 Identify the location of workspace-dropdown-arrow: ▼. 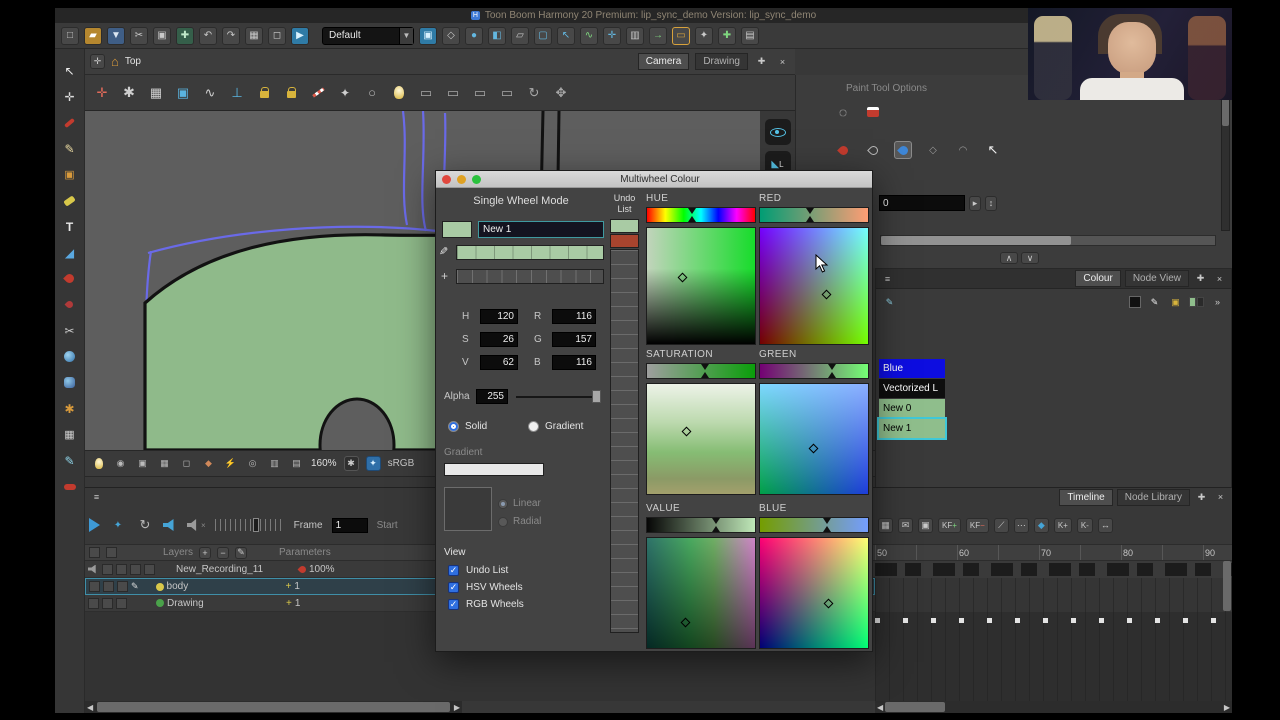
(406, 35).